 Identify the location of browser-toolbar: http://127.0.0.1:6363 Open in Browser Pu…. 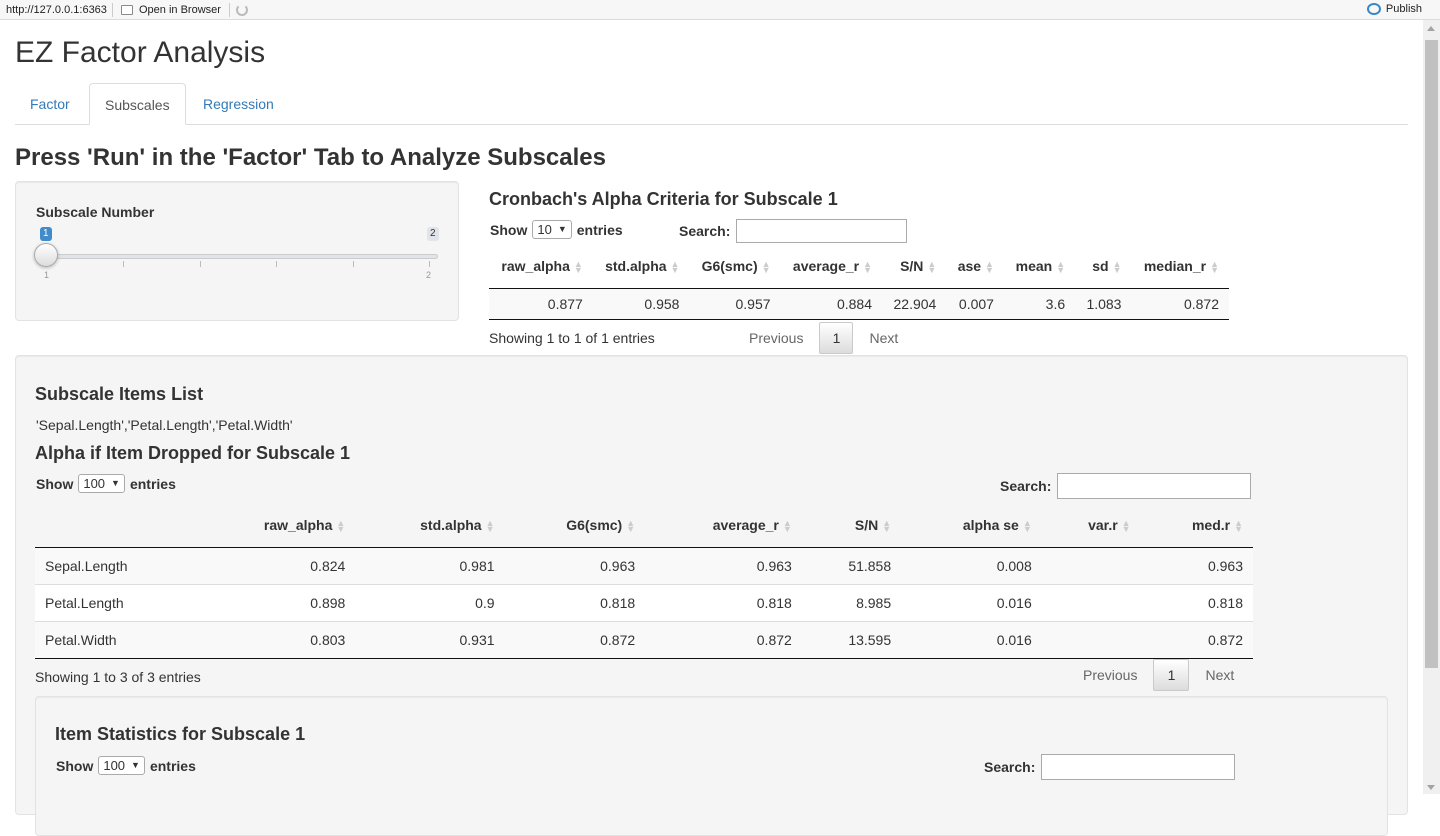
(720, 10).